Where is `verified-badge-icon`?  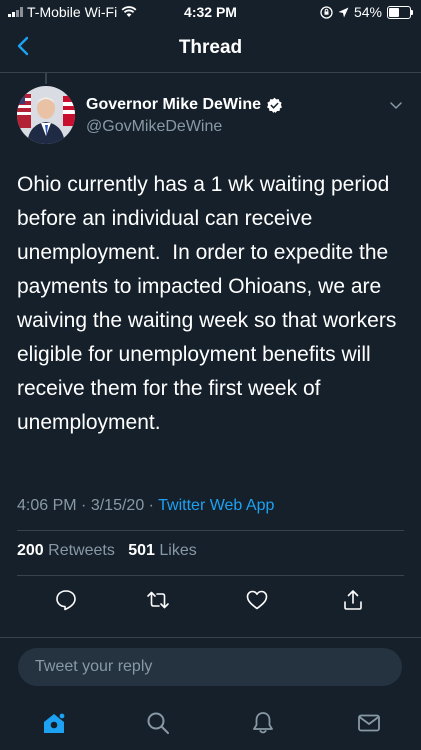 verified-badge-icon is located at coordinates (275, 105).